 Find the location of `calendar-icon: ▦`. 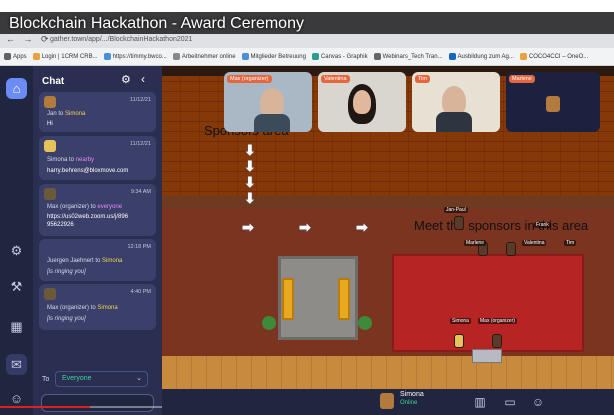

calendar-icon: ▦ is located at coordinates (16, 326).